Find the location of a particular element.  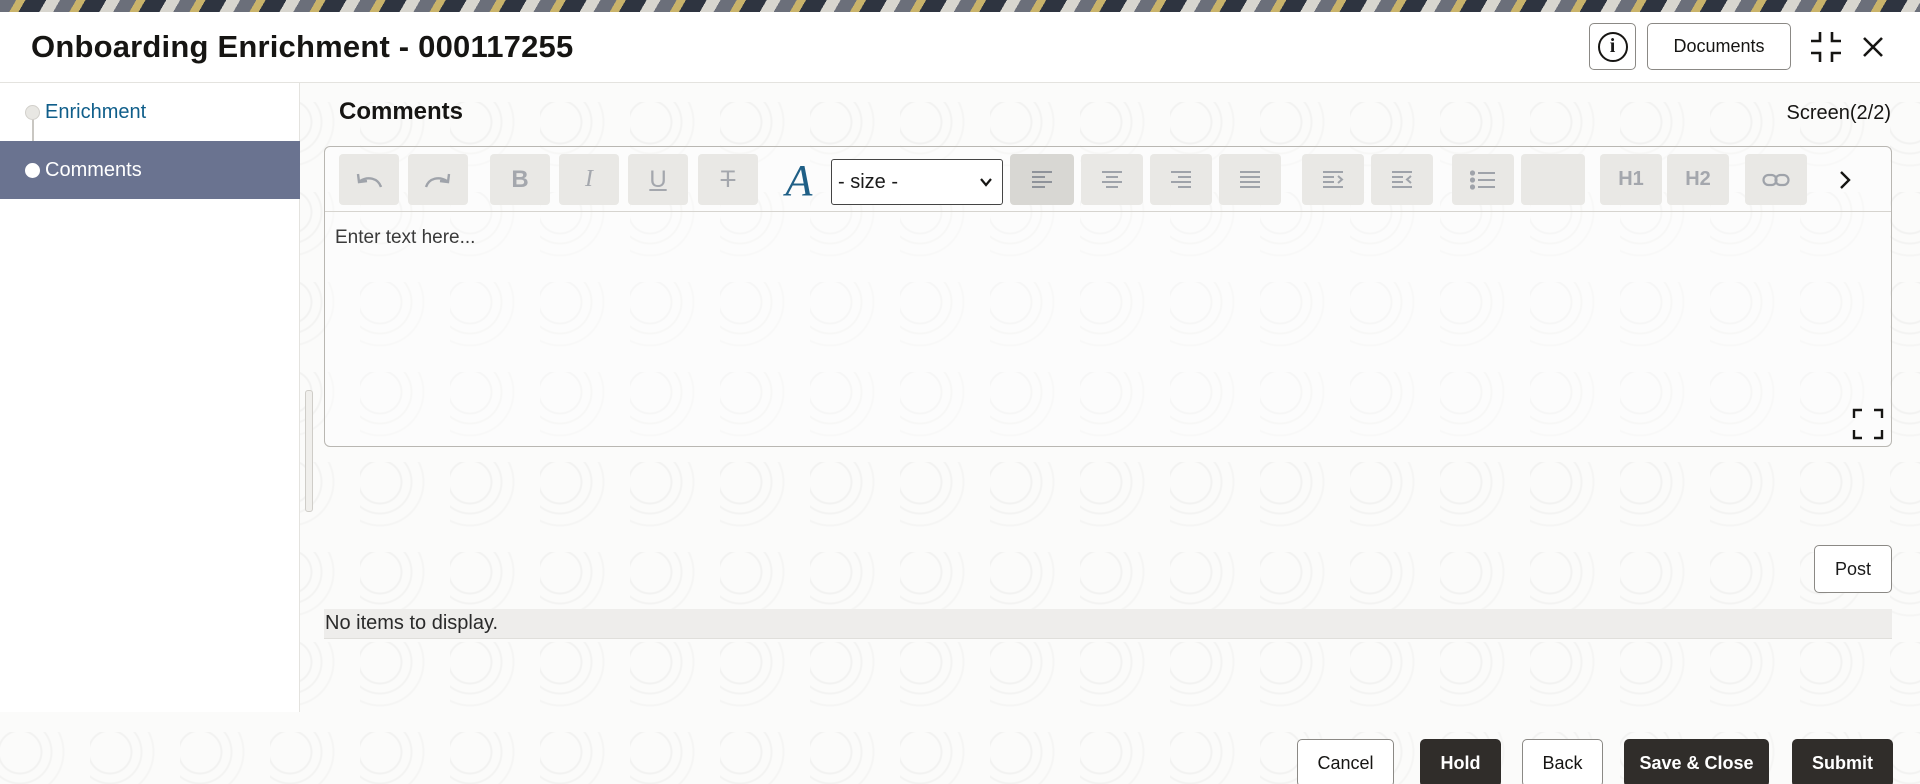

nav-item-label: Comments is located at coordinates (93, 169).